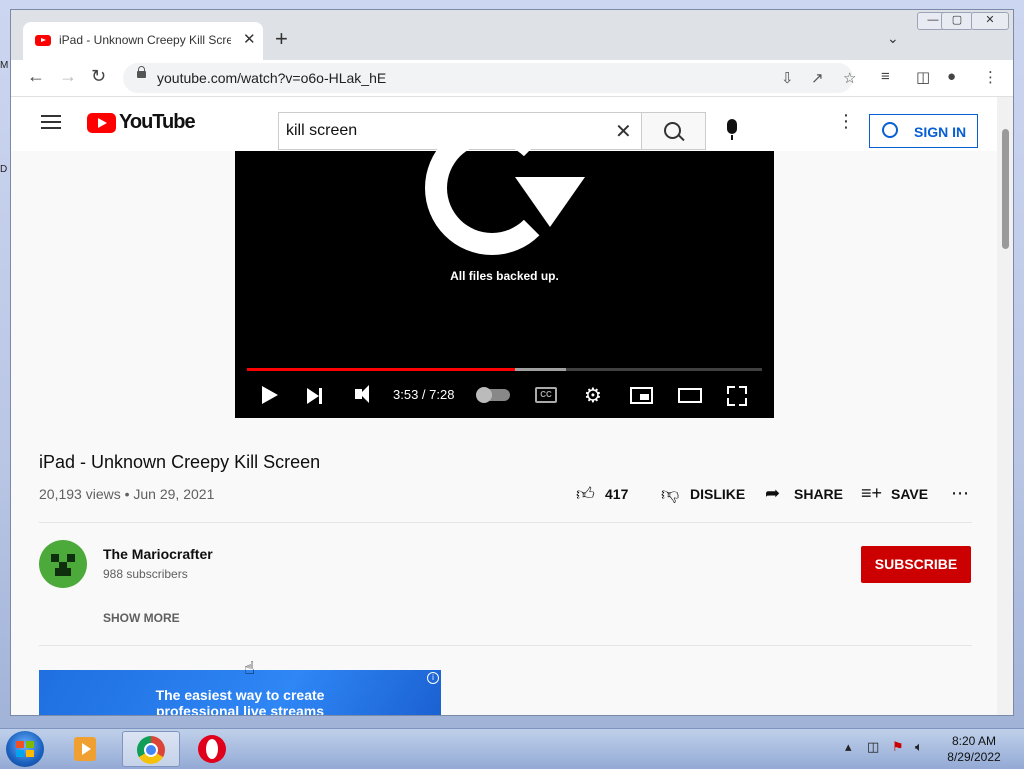  What do you see at coordinates (504, 276) in the screenshot?
I see `video-frame-text: All files backed up.` at bounding box center [504, 276].